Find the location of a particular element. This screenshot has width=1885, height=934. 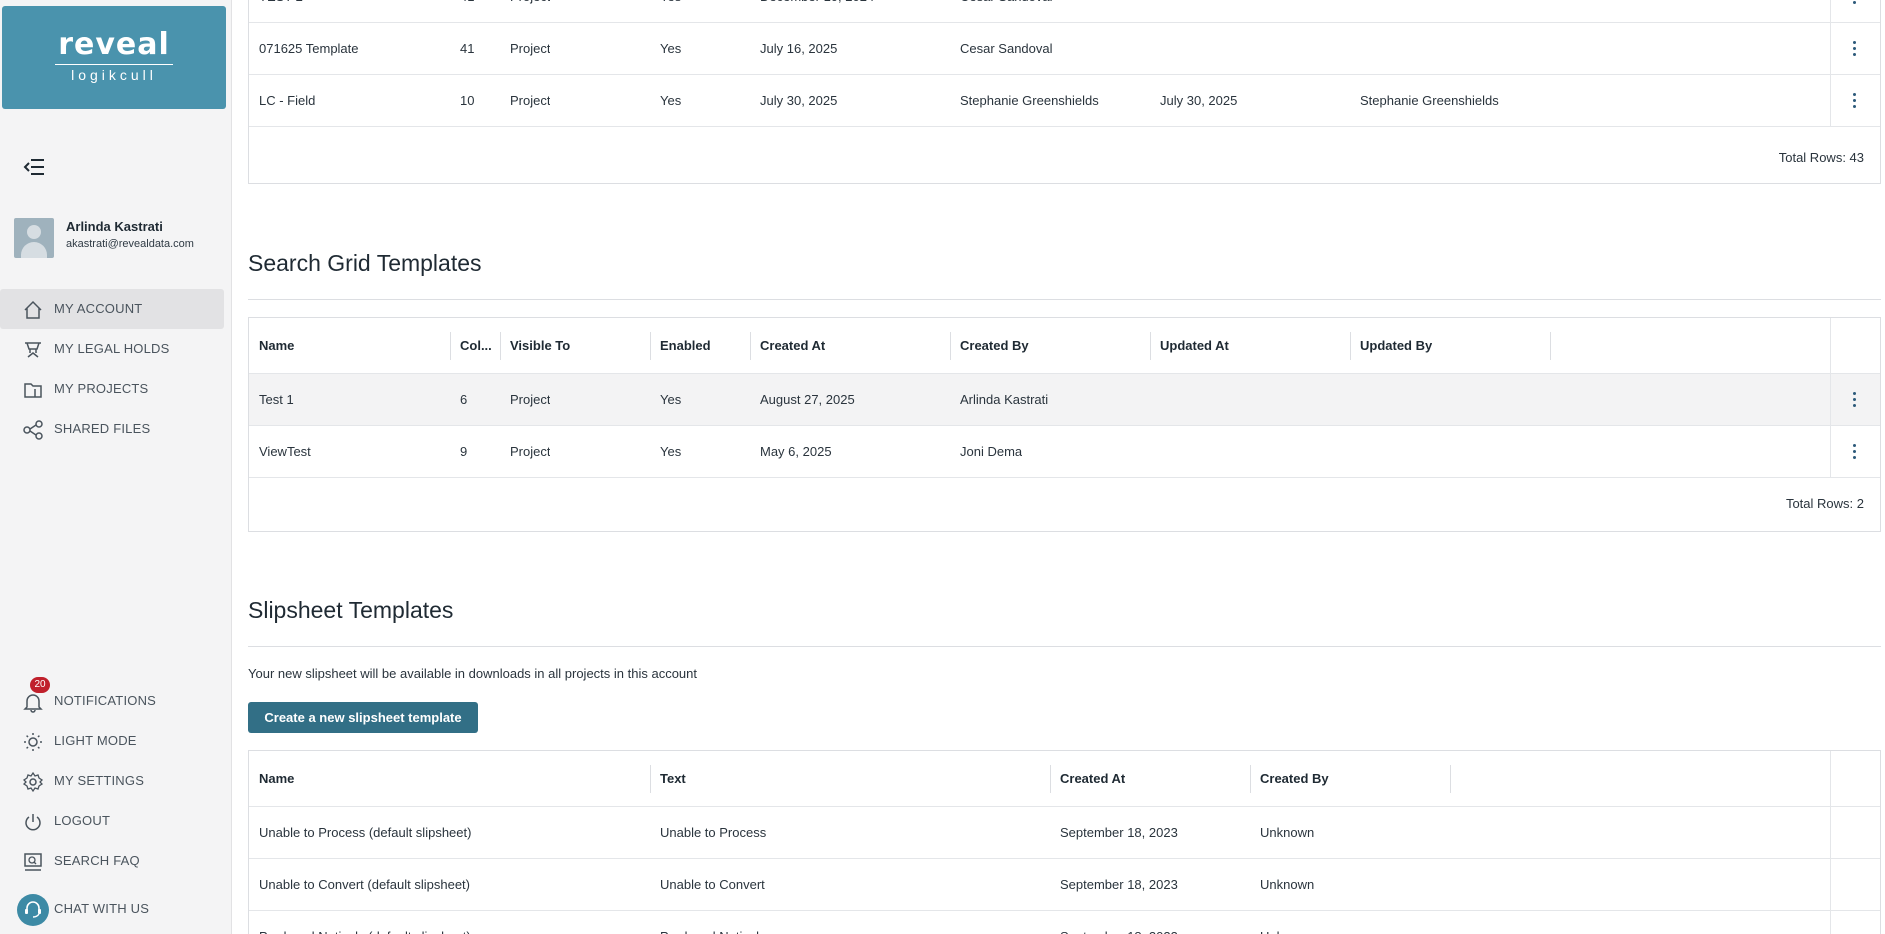

nav-label: LOGOUT is located at coordinates (82, 820).